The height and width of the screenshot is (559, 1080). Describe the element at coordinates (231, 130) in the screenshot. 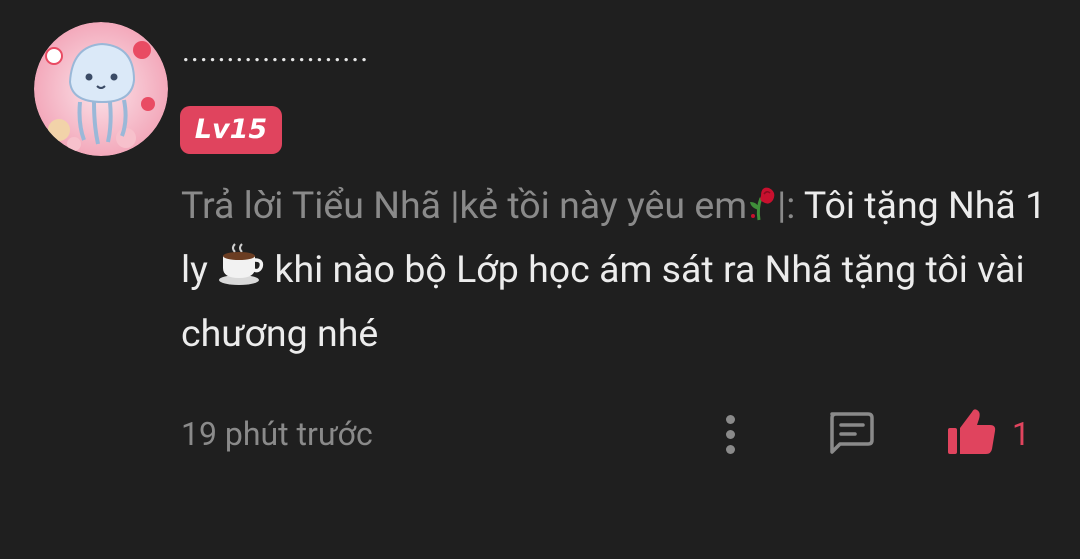

I see `level-badge: Lv15` at that location.